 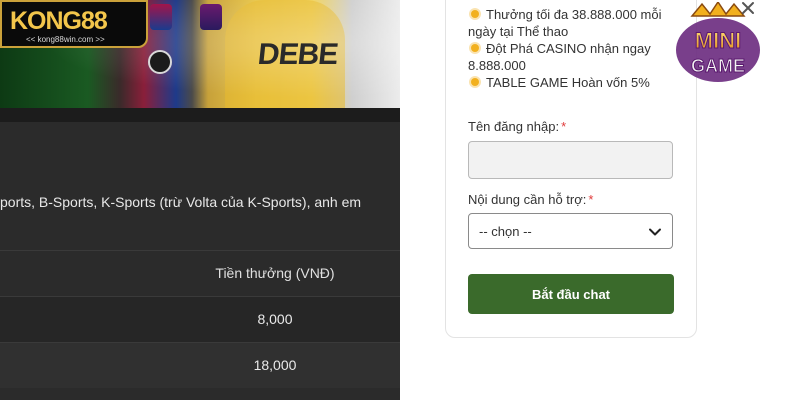 What do you see at coordinates (584, 82) in the screenshot?
I see `promo-item: TABLE GAME Hoàn vốn 5%` at bounding box center [584, 82].